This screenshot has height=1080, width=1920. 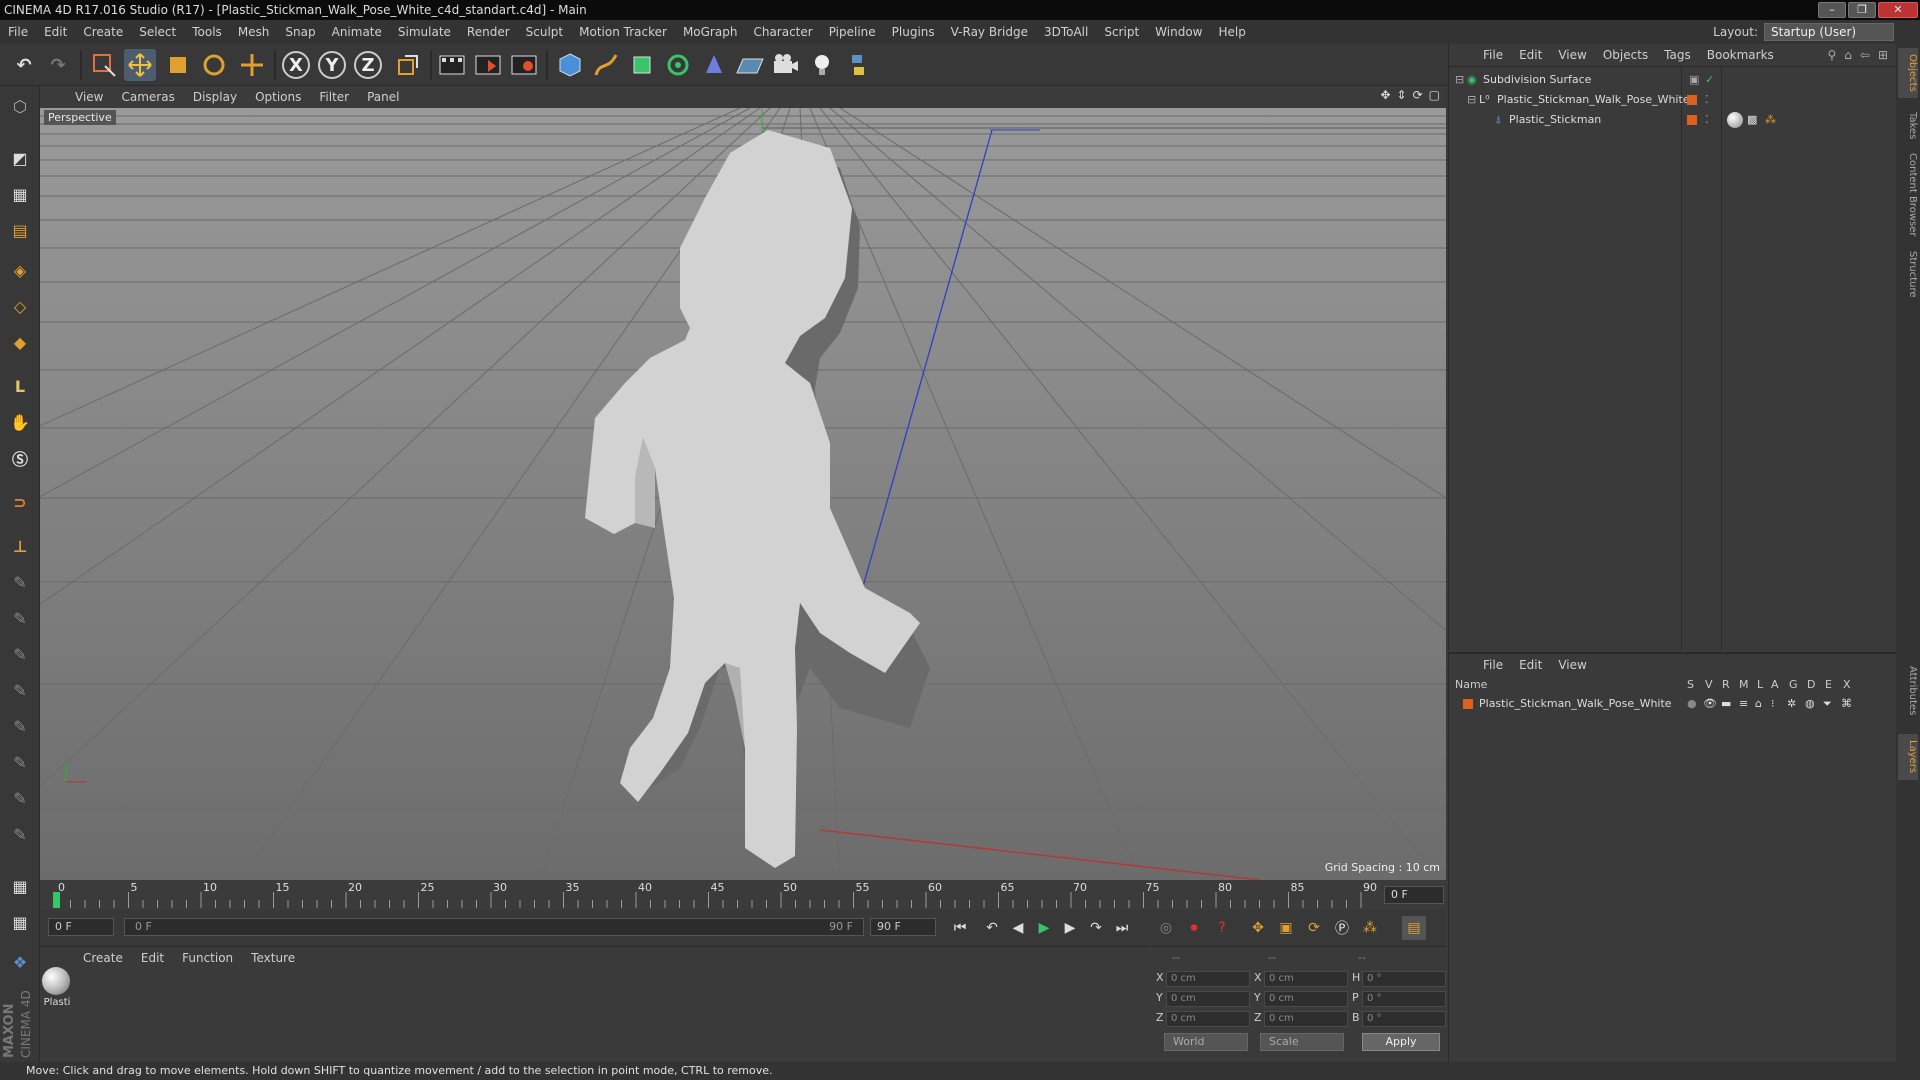 I want to click on material-menu-create: Create, so click(x=103, y=958).